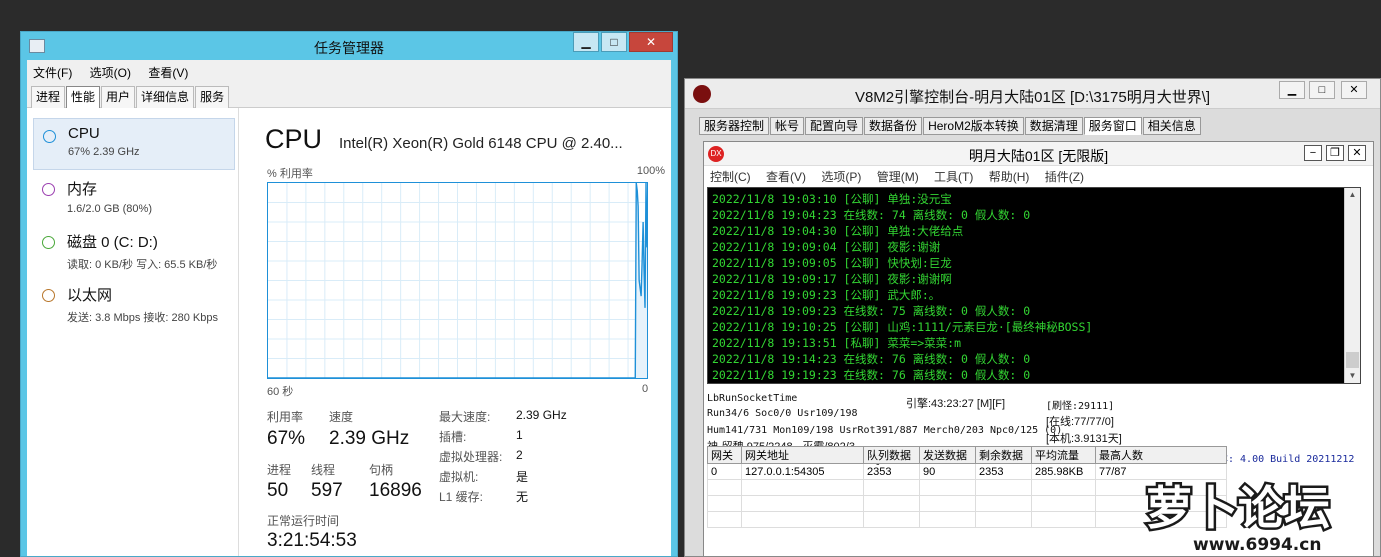  I want to click on resource-name: 内存, so click(82, 189).